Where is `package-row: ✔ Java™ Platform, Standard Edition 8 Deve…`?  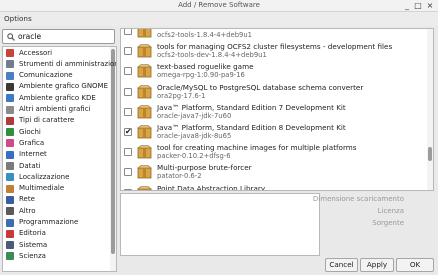
package-row: ✔ Java™ Platform, Standard Edition 8 Deve… is located at coordinates (274, 132).